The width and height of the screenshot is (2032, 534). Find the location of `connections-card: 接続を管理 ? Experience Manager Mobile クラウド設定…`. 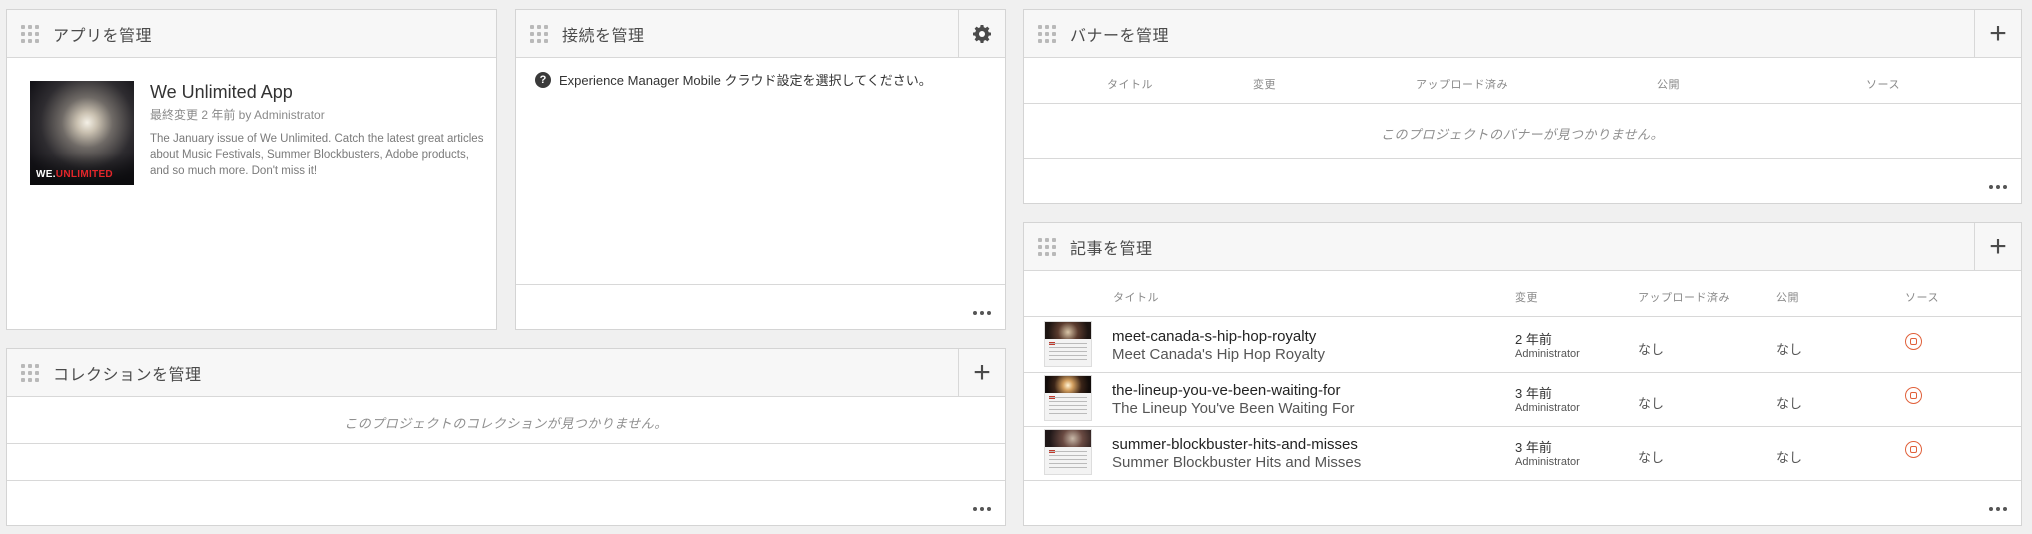

connections-card: 接続を管理 ? Experience Manager Mobile クラウド設定… is located at coordinates (760, 169).